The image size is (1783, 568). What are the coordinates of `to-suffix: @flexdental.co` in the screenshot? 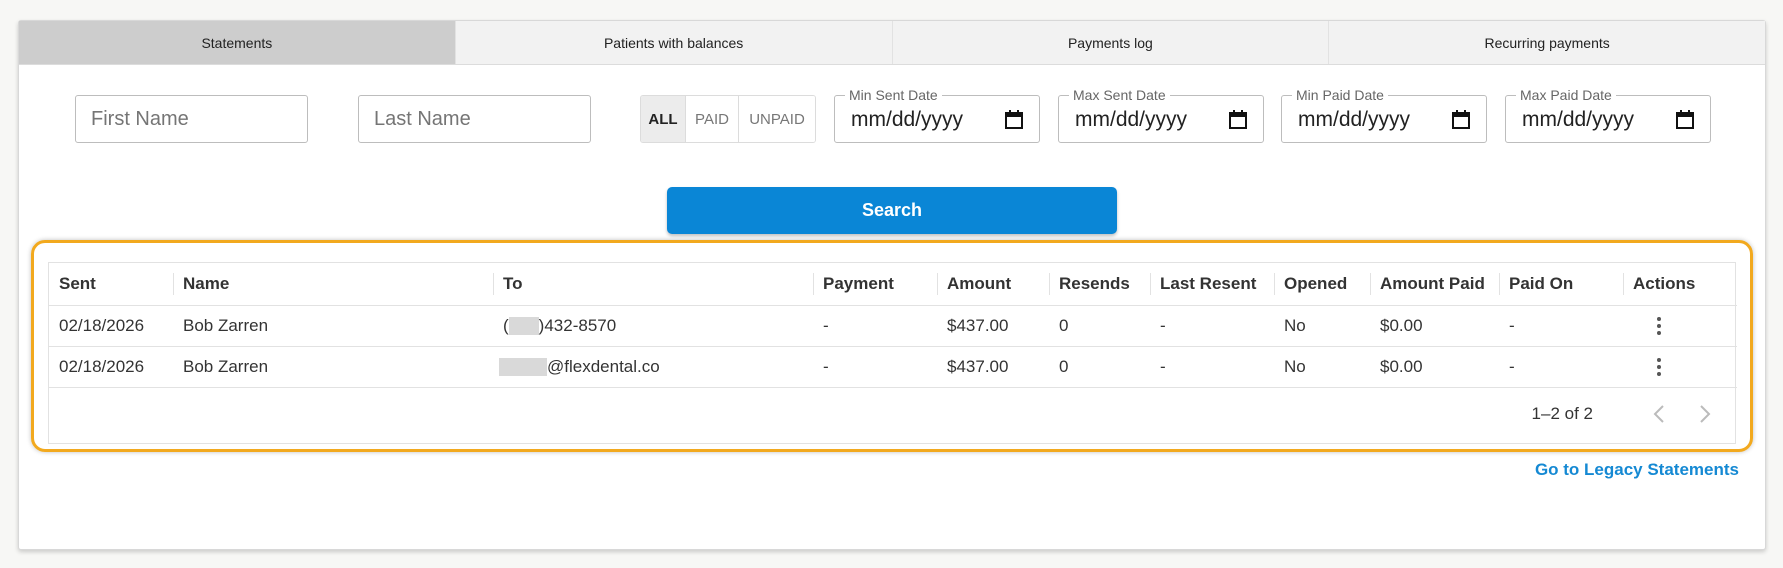 It's located at (603, 366).